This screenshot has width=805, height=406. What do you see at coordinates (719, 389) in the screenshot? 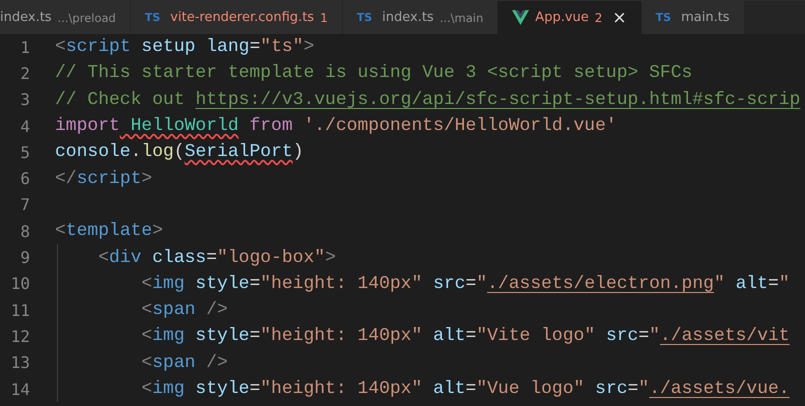
I see `code-link: ./assets/vue.` at bounding box center [719, 389].